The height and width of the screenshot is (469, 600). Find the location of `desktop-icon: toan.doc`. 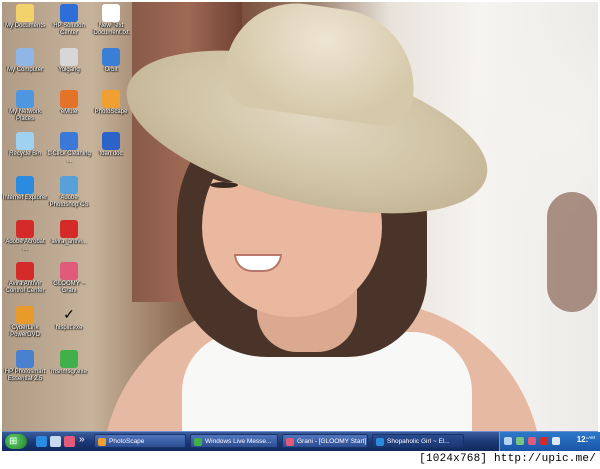

desktop-icon: toan.doc is located at coordinates (111, 145).